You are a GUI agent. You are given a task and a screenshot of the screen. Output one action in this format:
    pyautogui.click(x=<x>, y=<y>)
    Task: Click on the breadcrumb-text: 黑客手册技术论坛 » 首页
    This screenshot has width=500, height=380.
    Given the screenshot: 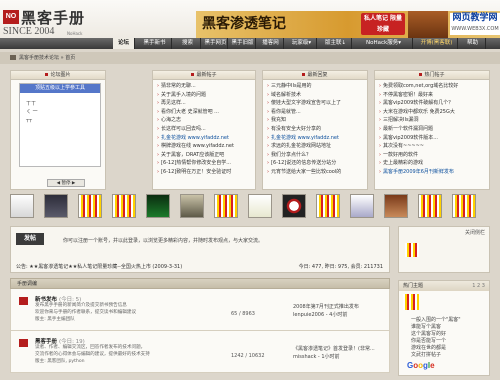 What is the action you would take?
    pyautogui.click(x=47, y=58)
    